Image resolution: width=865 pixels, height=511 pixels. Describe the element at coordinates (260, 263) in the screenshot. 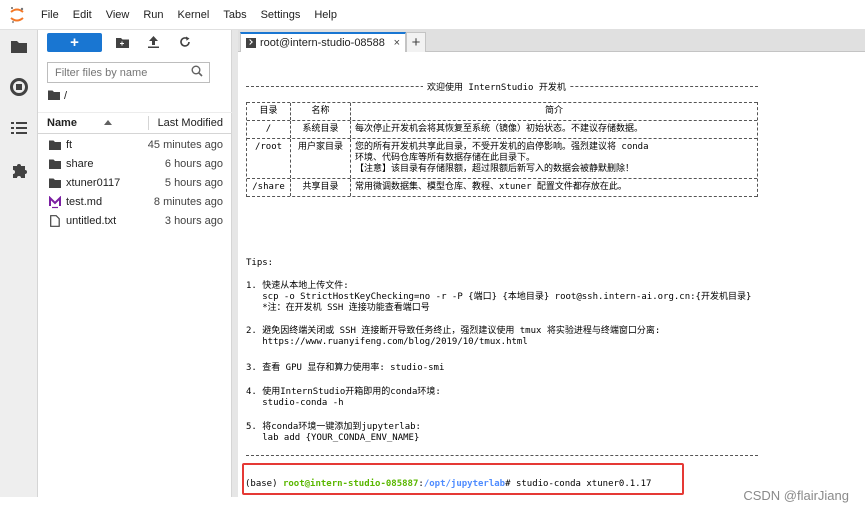

I see `tips-title: Tips:` at that location.